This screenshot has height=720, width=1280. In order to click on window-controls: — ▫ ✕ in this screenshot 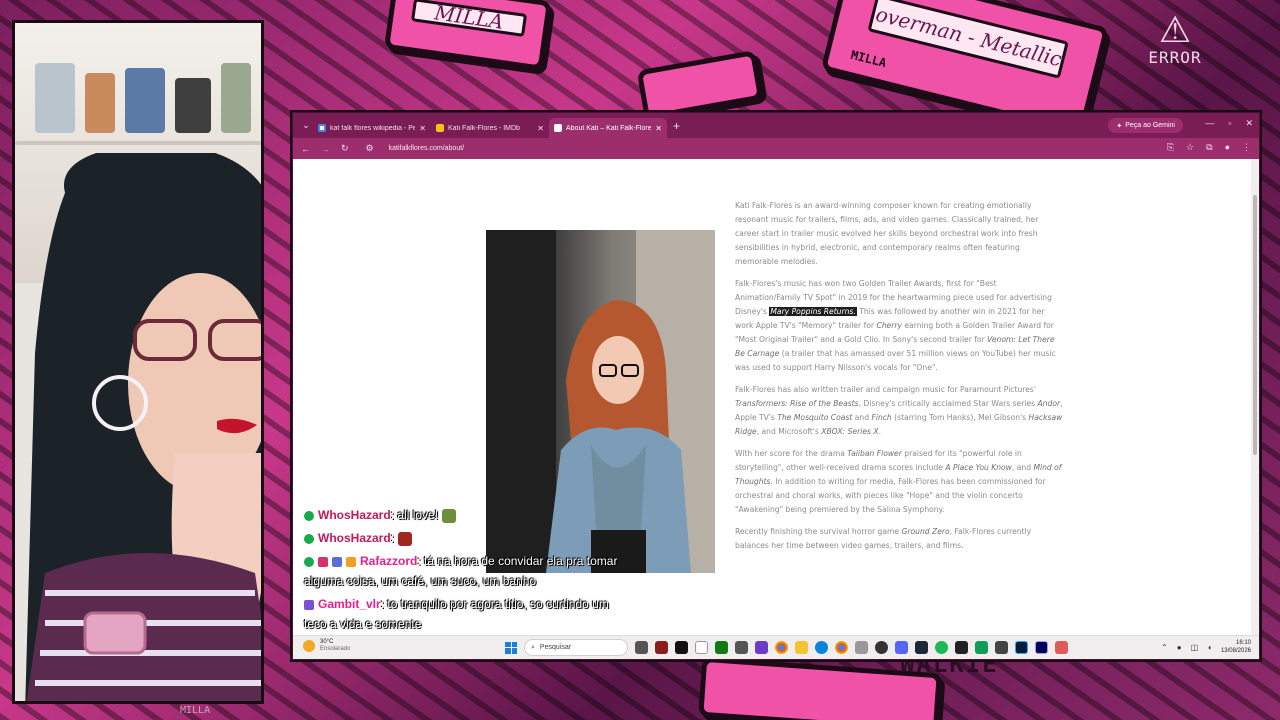, I will do `click(1229, 123)`.